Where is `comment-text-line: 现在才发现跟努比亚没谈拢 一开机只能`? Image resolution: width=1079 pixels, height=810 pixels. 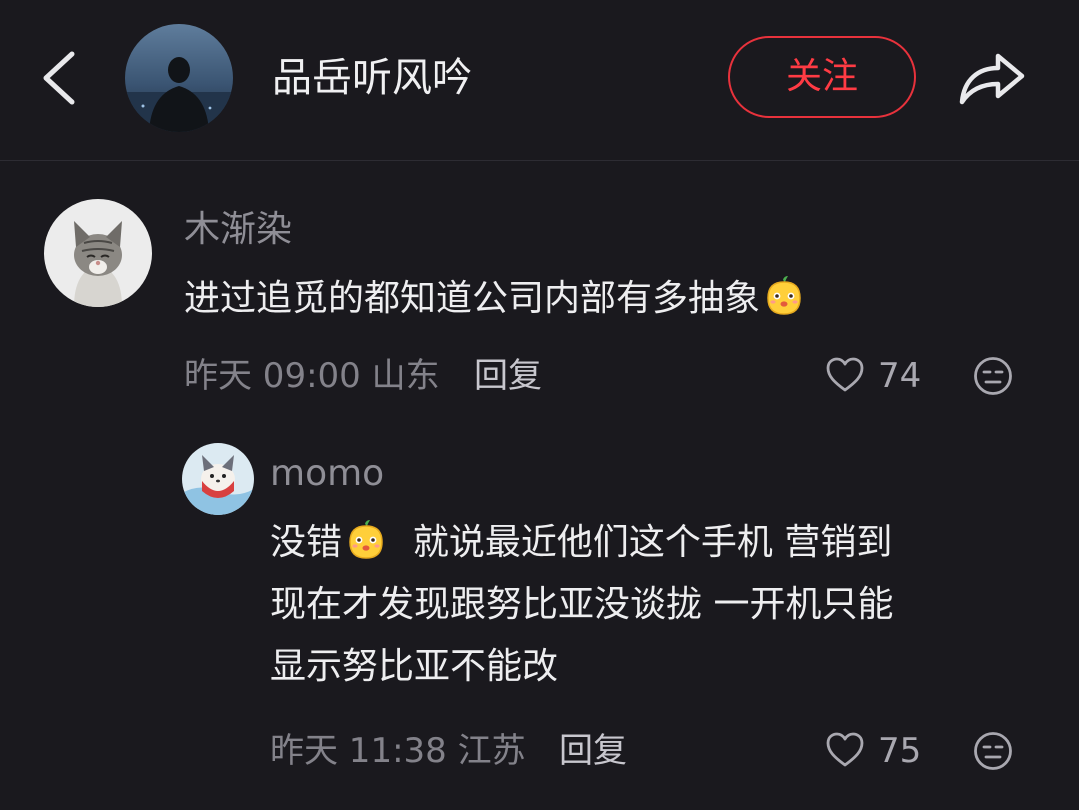
comment-text-line: 现在才发现跟努比亚没谈拢 一开机只能 is located at coordinates (582, 604).